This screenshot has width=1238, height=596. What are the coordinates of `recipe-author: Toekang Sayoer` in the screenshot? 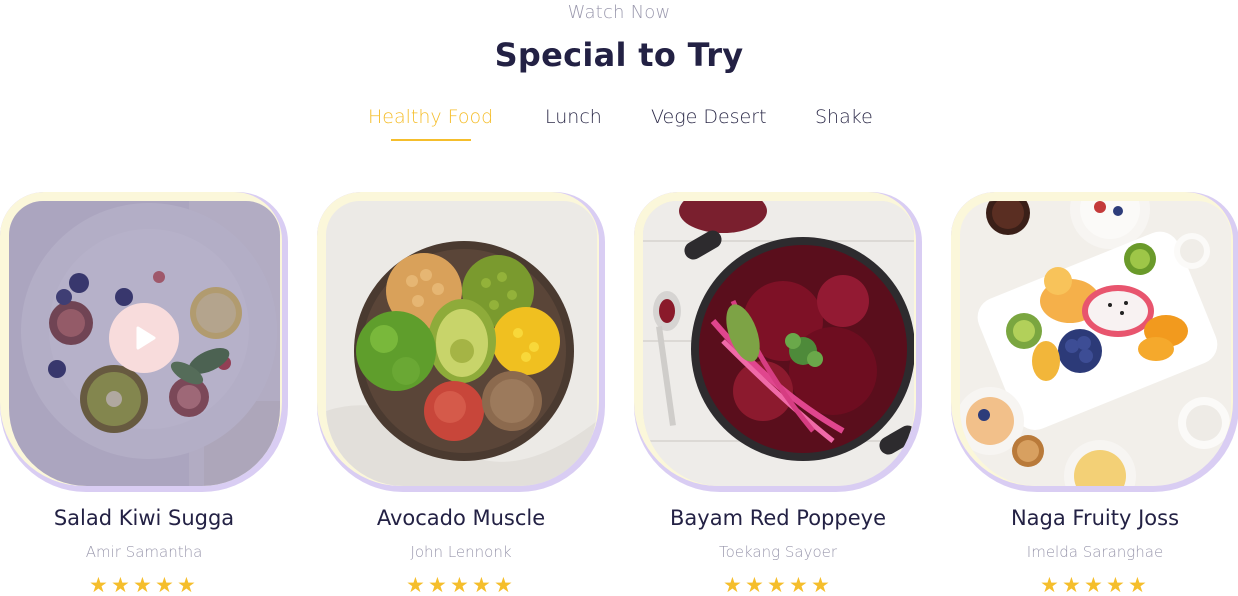 It's located at (778, 552).